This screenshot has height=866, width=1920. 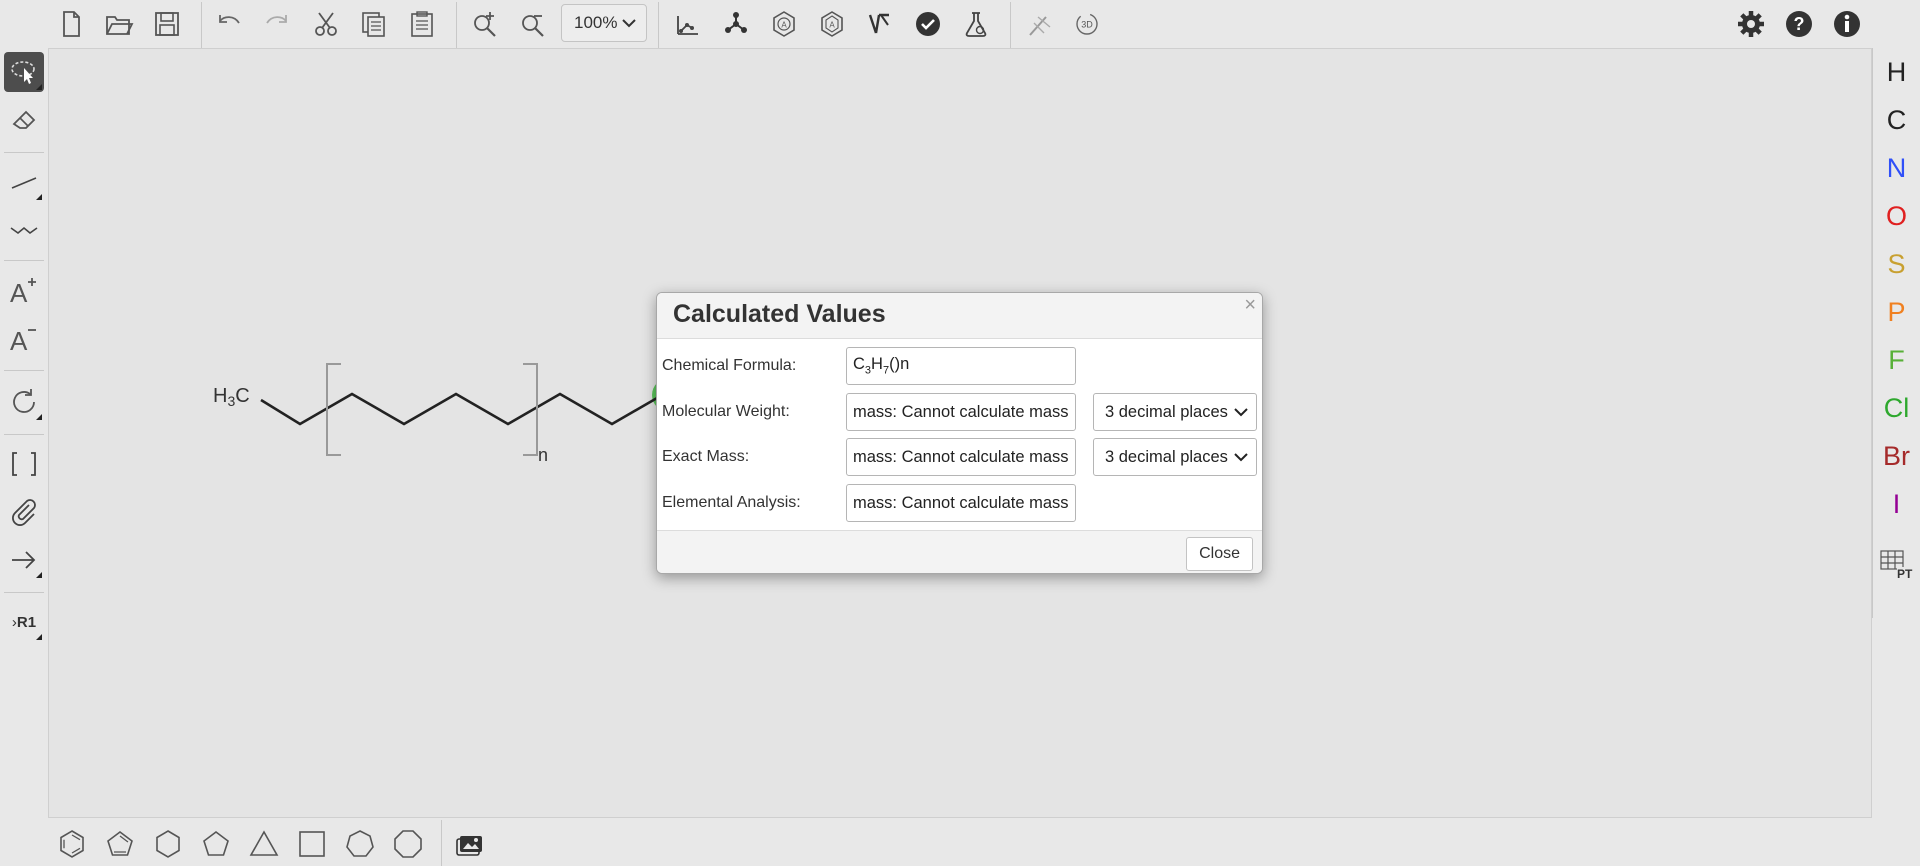 What do you see at coordinates (24, 290) in the screenshot?
I see `charge-plus-icon: A` at bounding box center [24, 290].